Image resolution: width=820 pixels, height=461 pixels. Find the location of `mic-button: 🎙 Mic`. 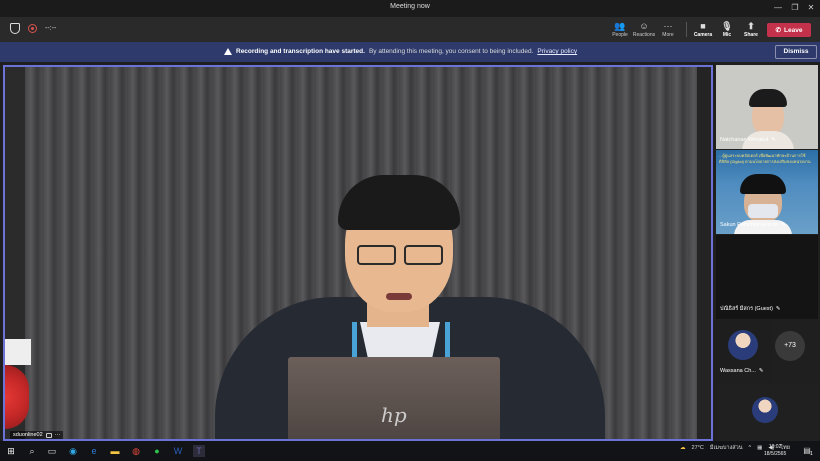

mic-button: 🎙 Mic is located at coordinates (727, 30).